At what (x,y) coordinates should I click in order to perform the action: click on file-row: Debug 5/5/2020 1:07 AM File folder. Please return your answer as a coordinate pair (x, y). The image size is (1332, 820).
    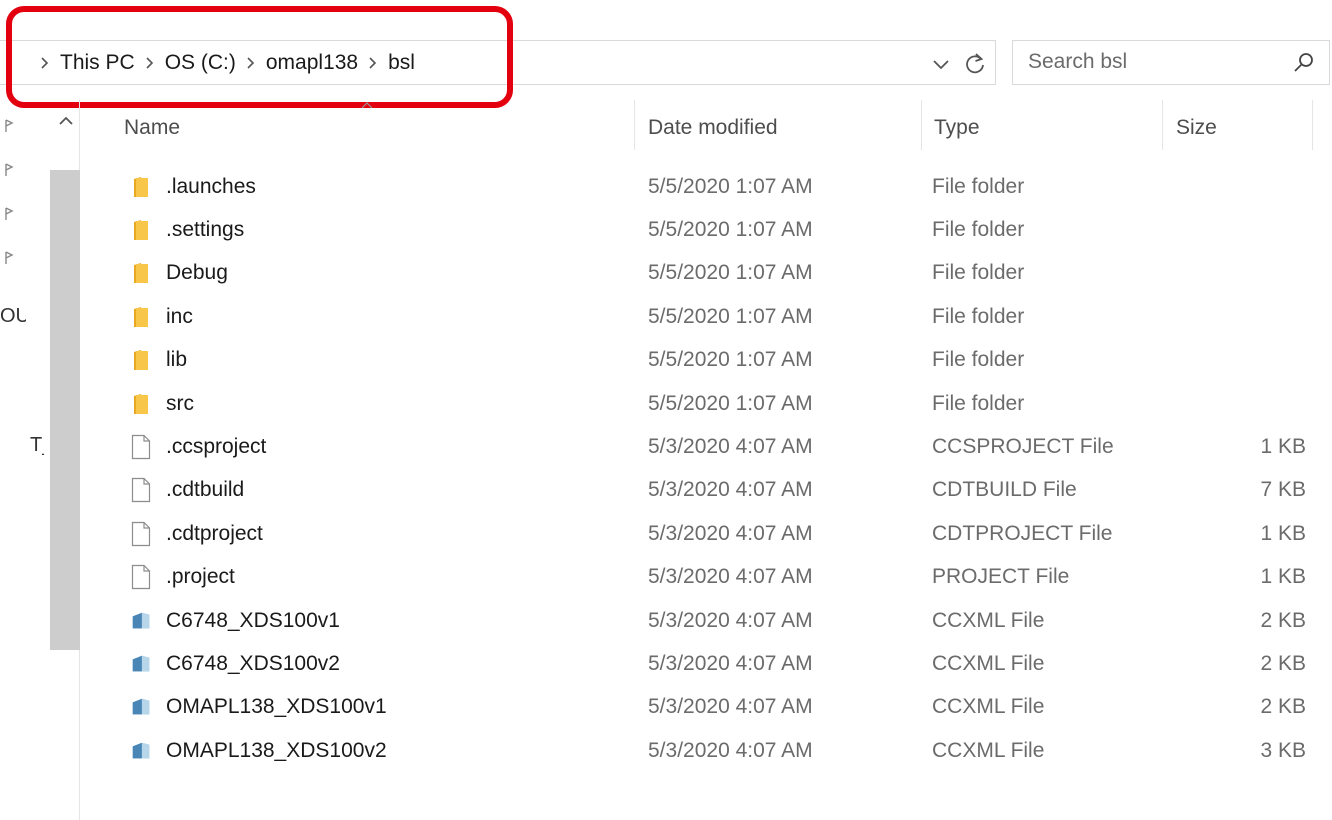
    Looking at the image, I should click on (710, 273).